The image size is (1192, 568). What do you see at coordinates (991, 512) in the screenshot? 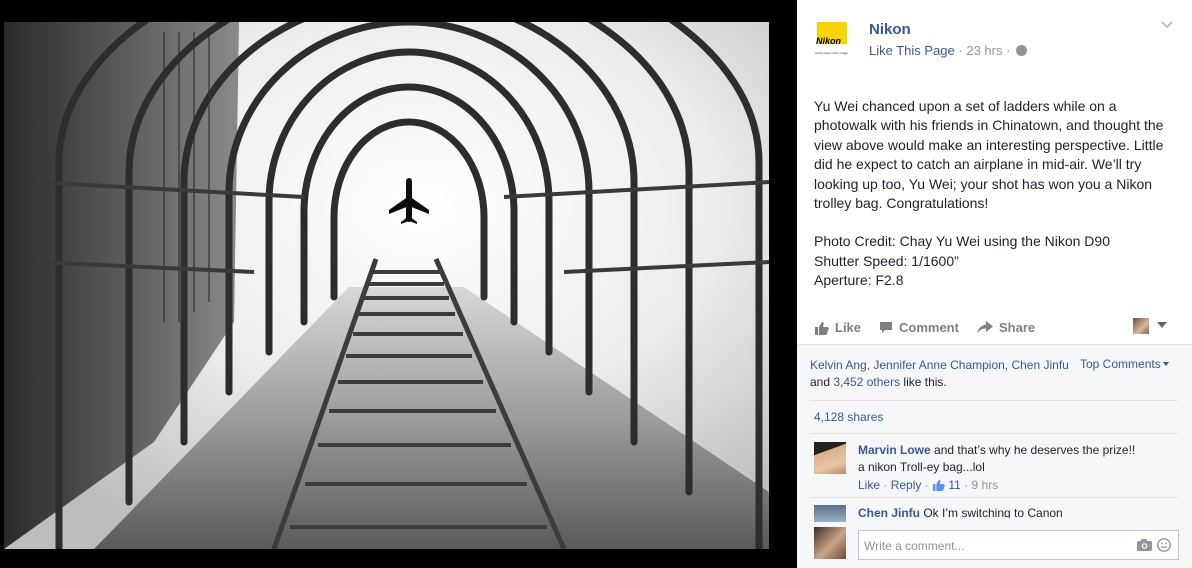
I see `comment-text: Ok I’m switching to Canon` at bounding box center [991, 512].